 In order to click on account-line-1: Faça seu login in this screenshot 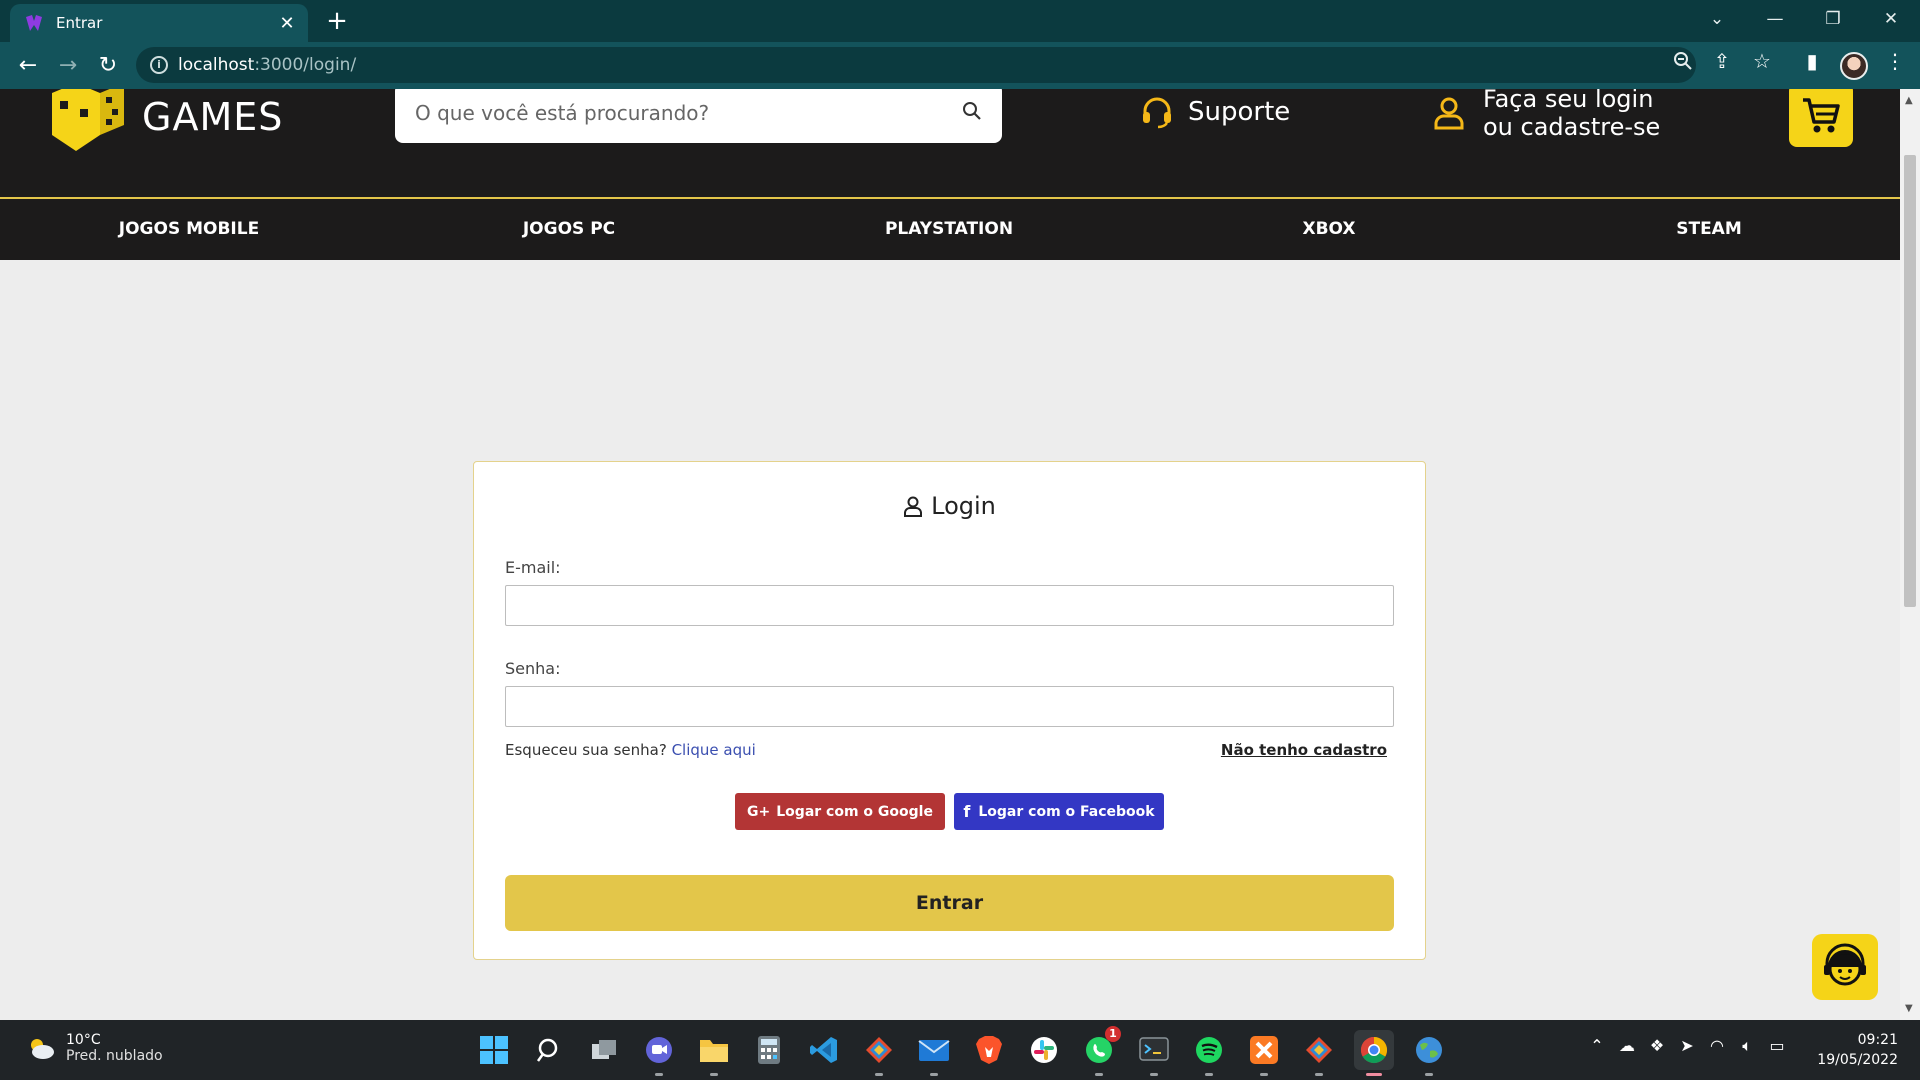, I will do `click(1568, 101)`.